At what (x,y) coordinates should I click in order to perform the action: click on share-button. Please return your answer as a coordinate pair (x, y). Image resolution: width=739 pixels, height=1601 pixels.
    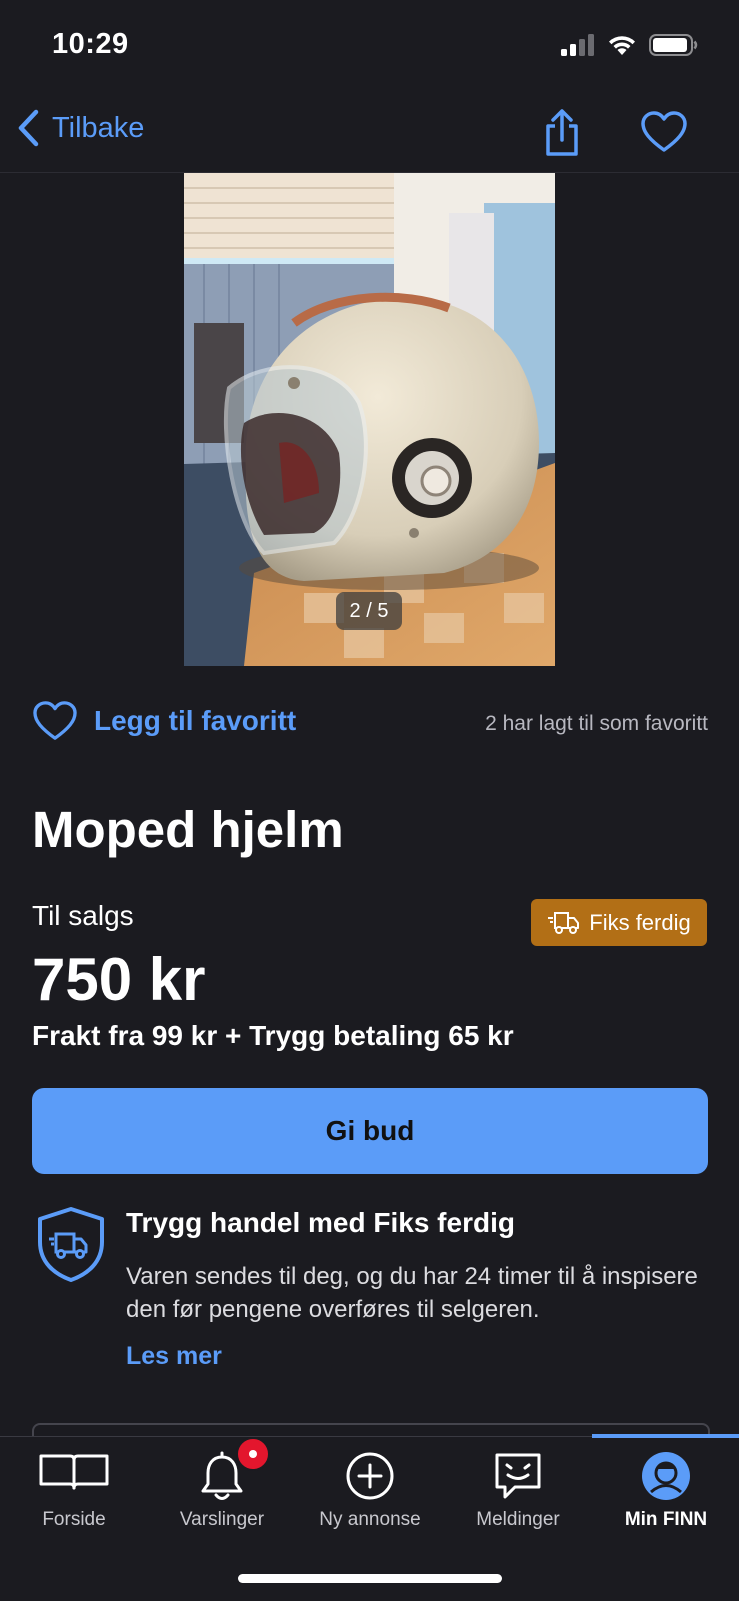
    Looking at the image, I should click on (562, 135).